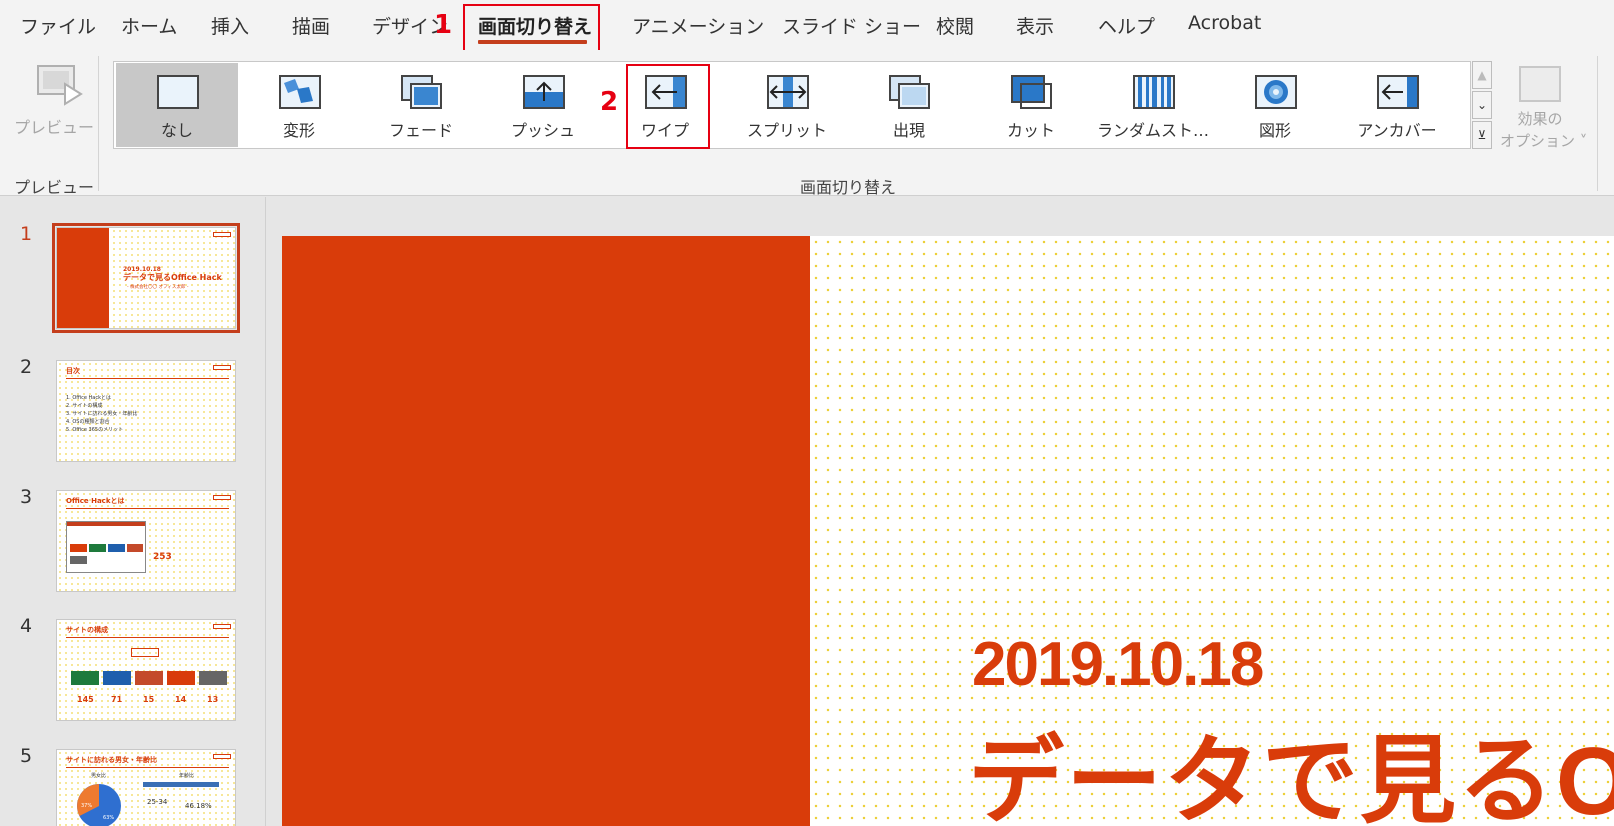 This screenshot has width=1614, height=826. I want to click on none-transition-icon, so click(178, 92).